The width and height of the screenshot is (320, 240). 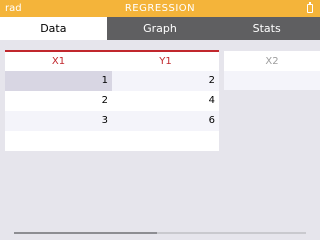 I want to click on tab-graph: Graph, so click(x=160, y=28).